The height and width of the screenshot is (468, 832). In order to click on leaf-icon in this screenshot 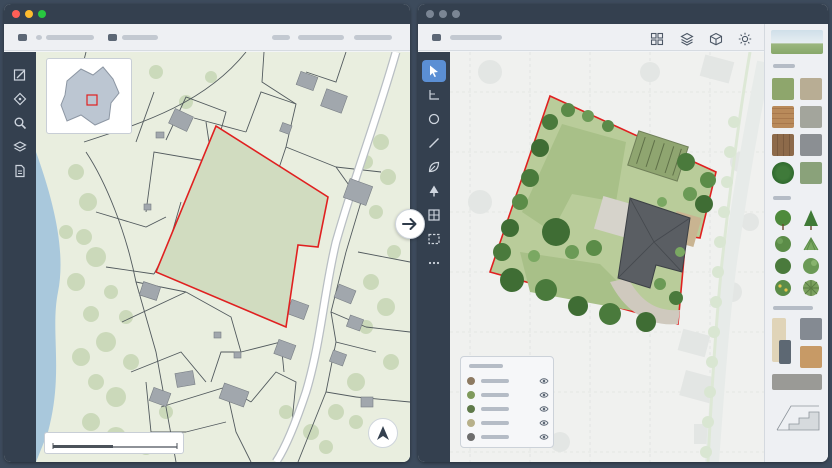, I will do `click(434, 167)`.